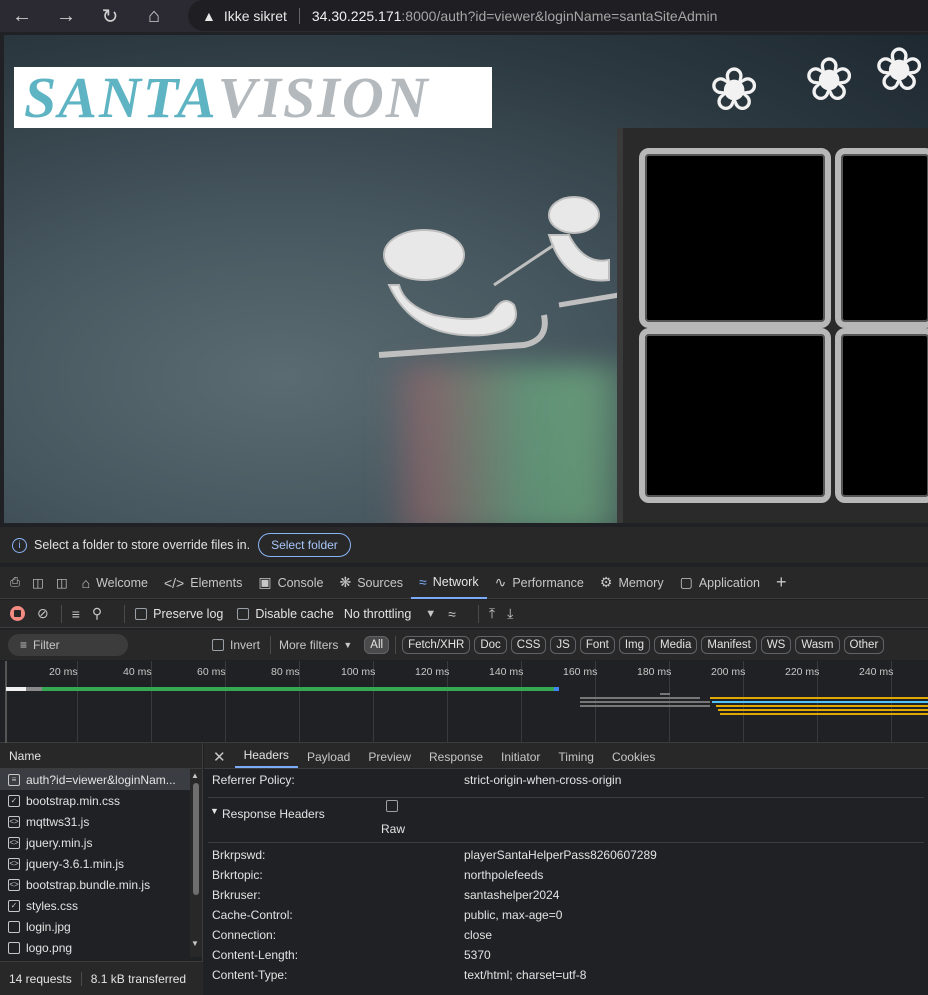 Image resolution: width=928 pixels, height=995 pixels. Describe the element at coordinates (576, 759) in the screenshot. I see `tab-timing: Timing` at that location.